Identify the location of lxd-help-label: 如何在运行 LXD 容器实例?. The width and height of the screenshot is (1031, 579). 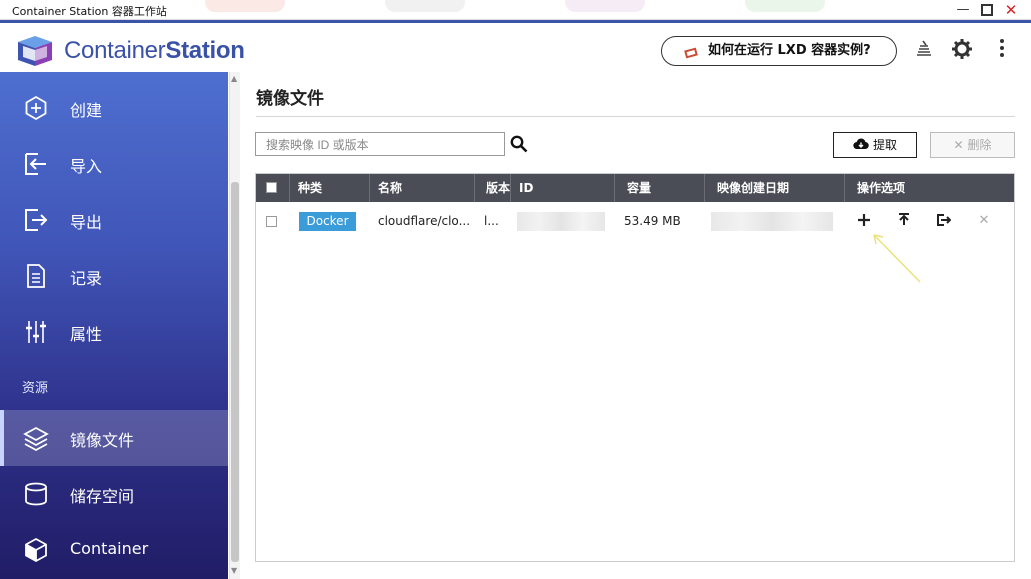
(789, 50).